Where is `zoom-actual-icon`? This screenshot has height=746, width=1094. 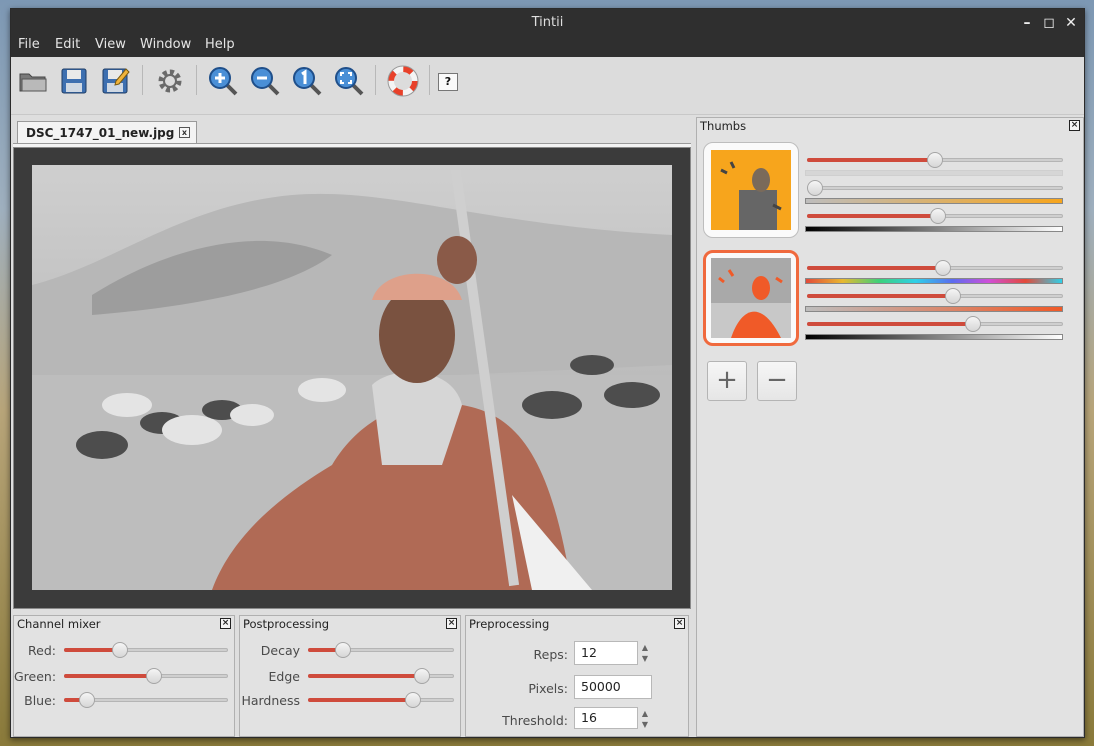
zoom-actual-icon is located at coordinates (307, 81).